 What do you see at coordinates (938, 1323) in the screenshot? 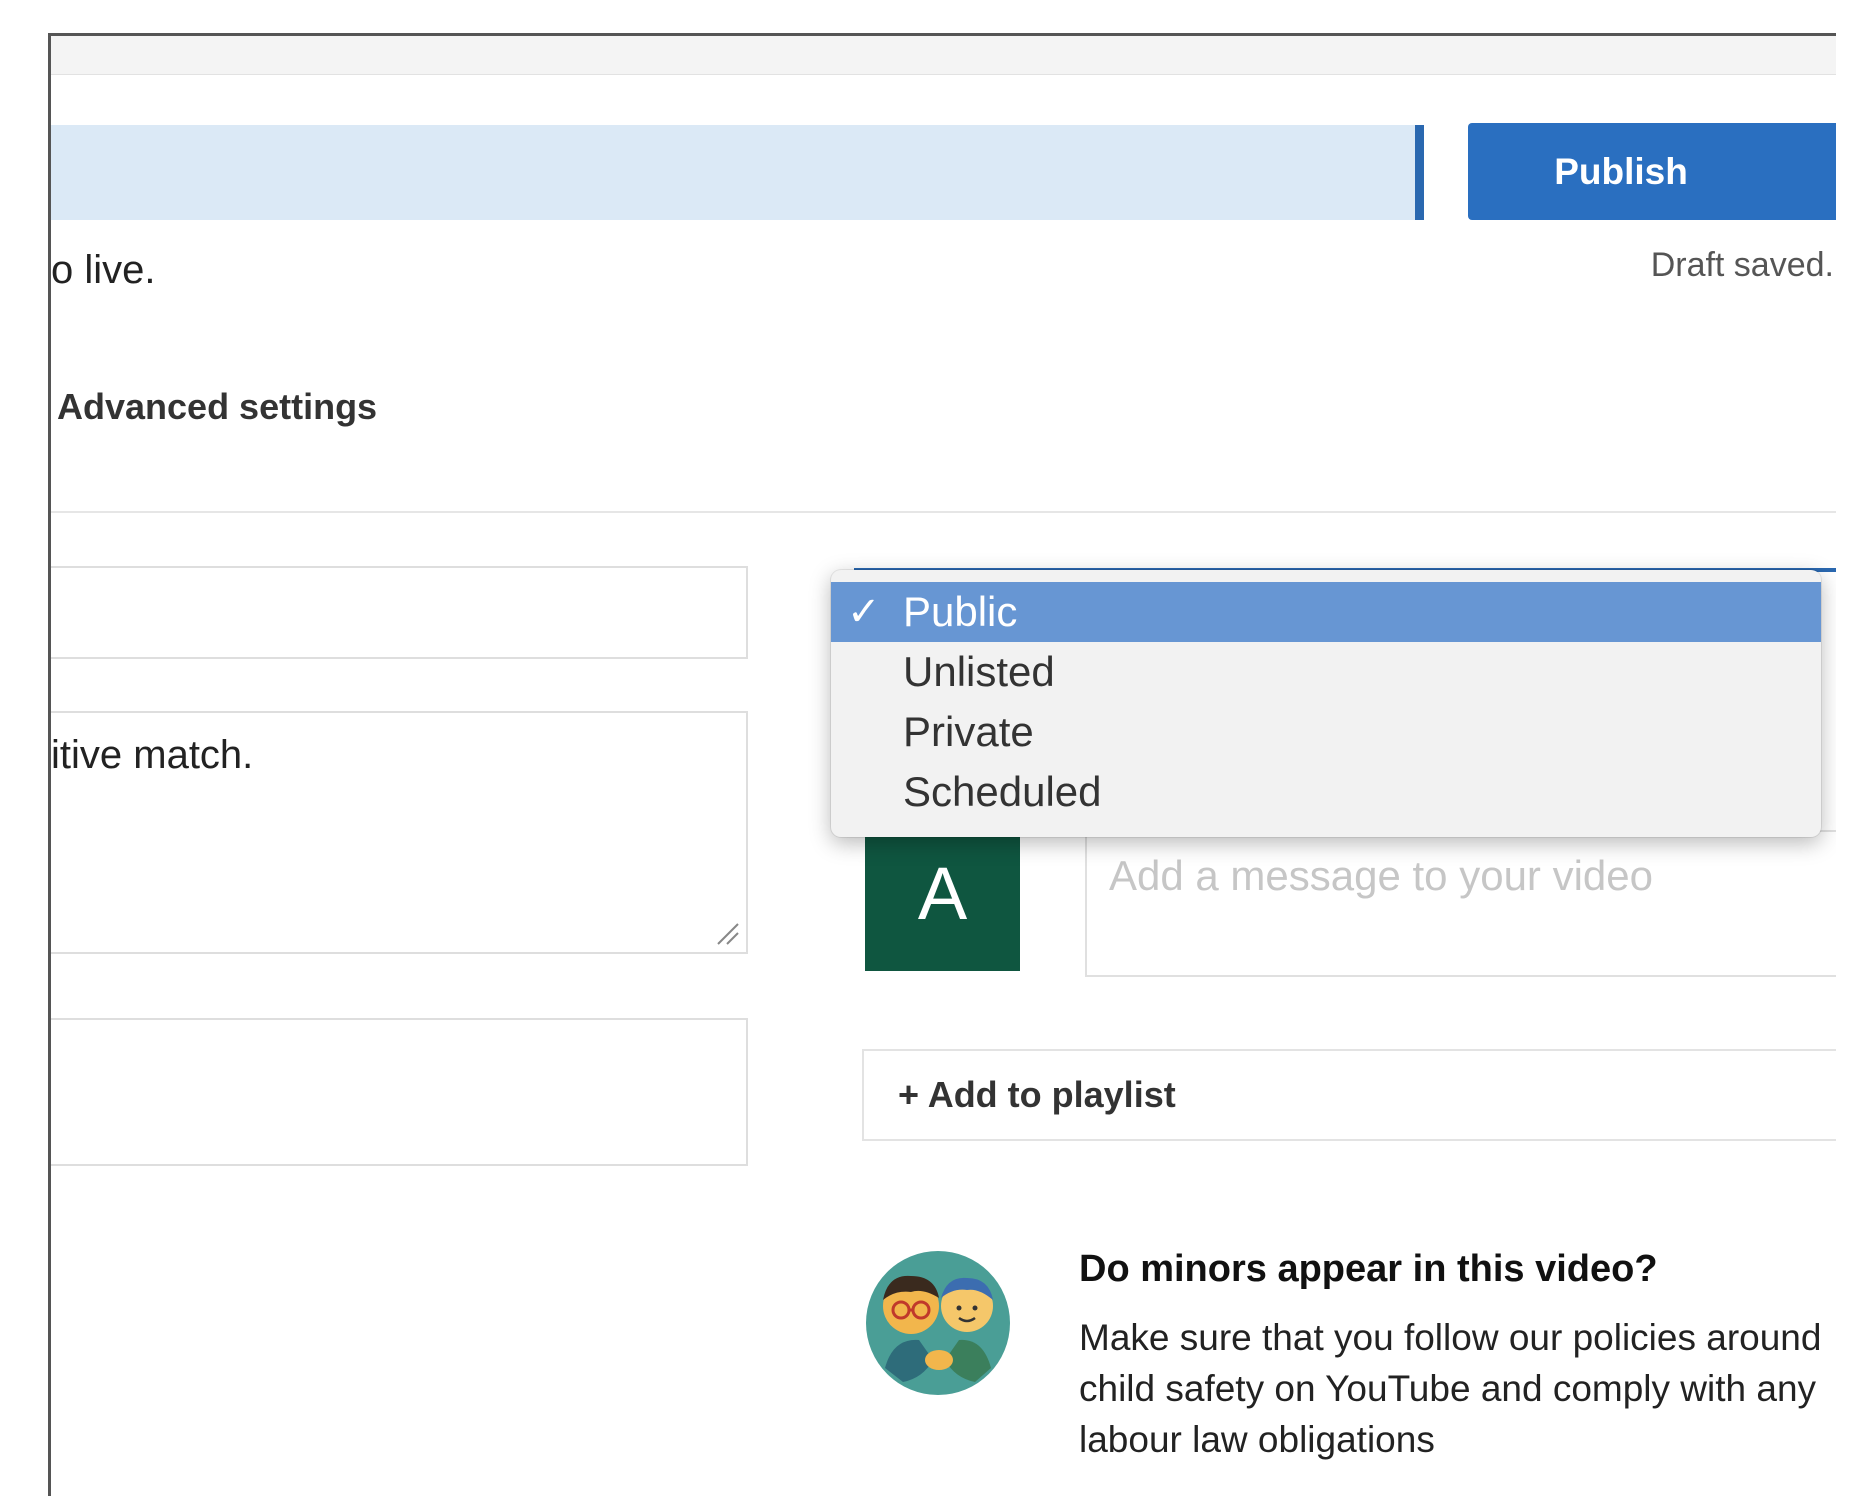
I see `children-icon` at bounding box center [938, 1323].